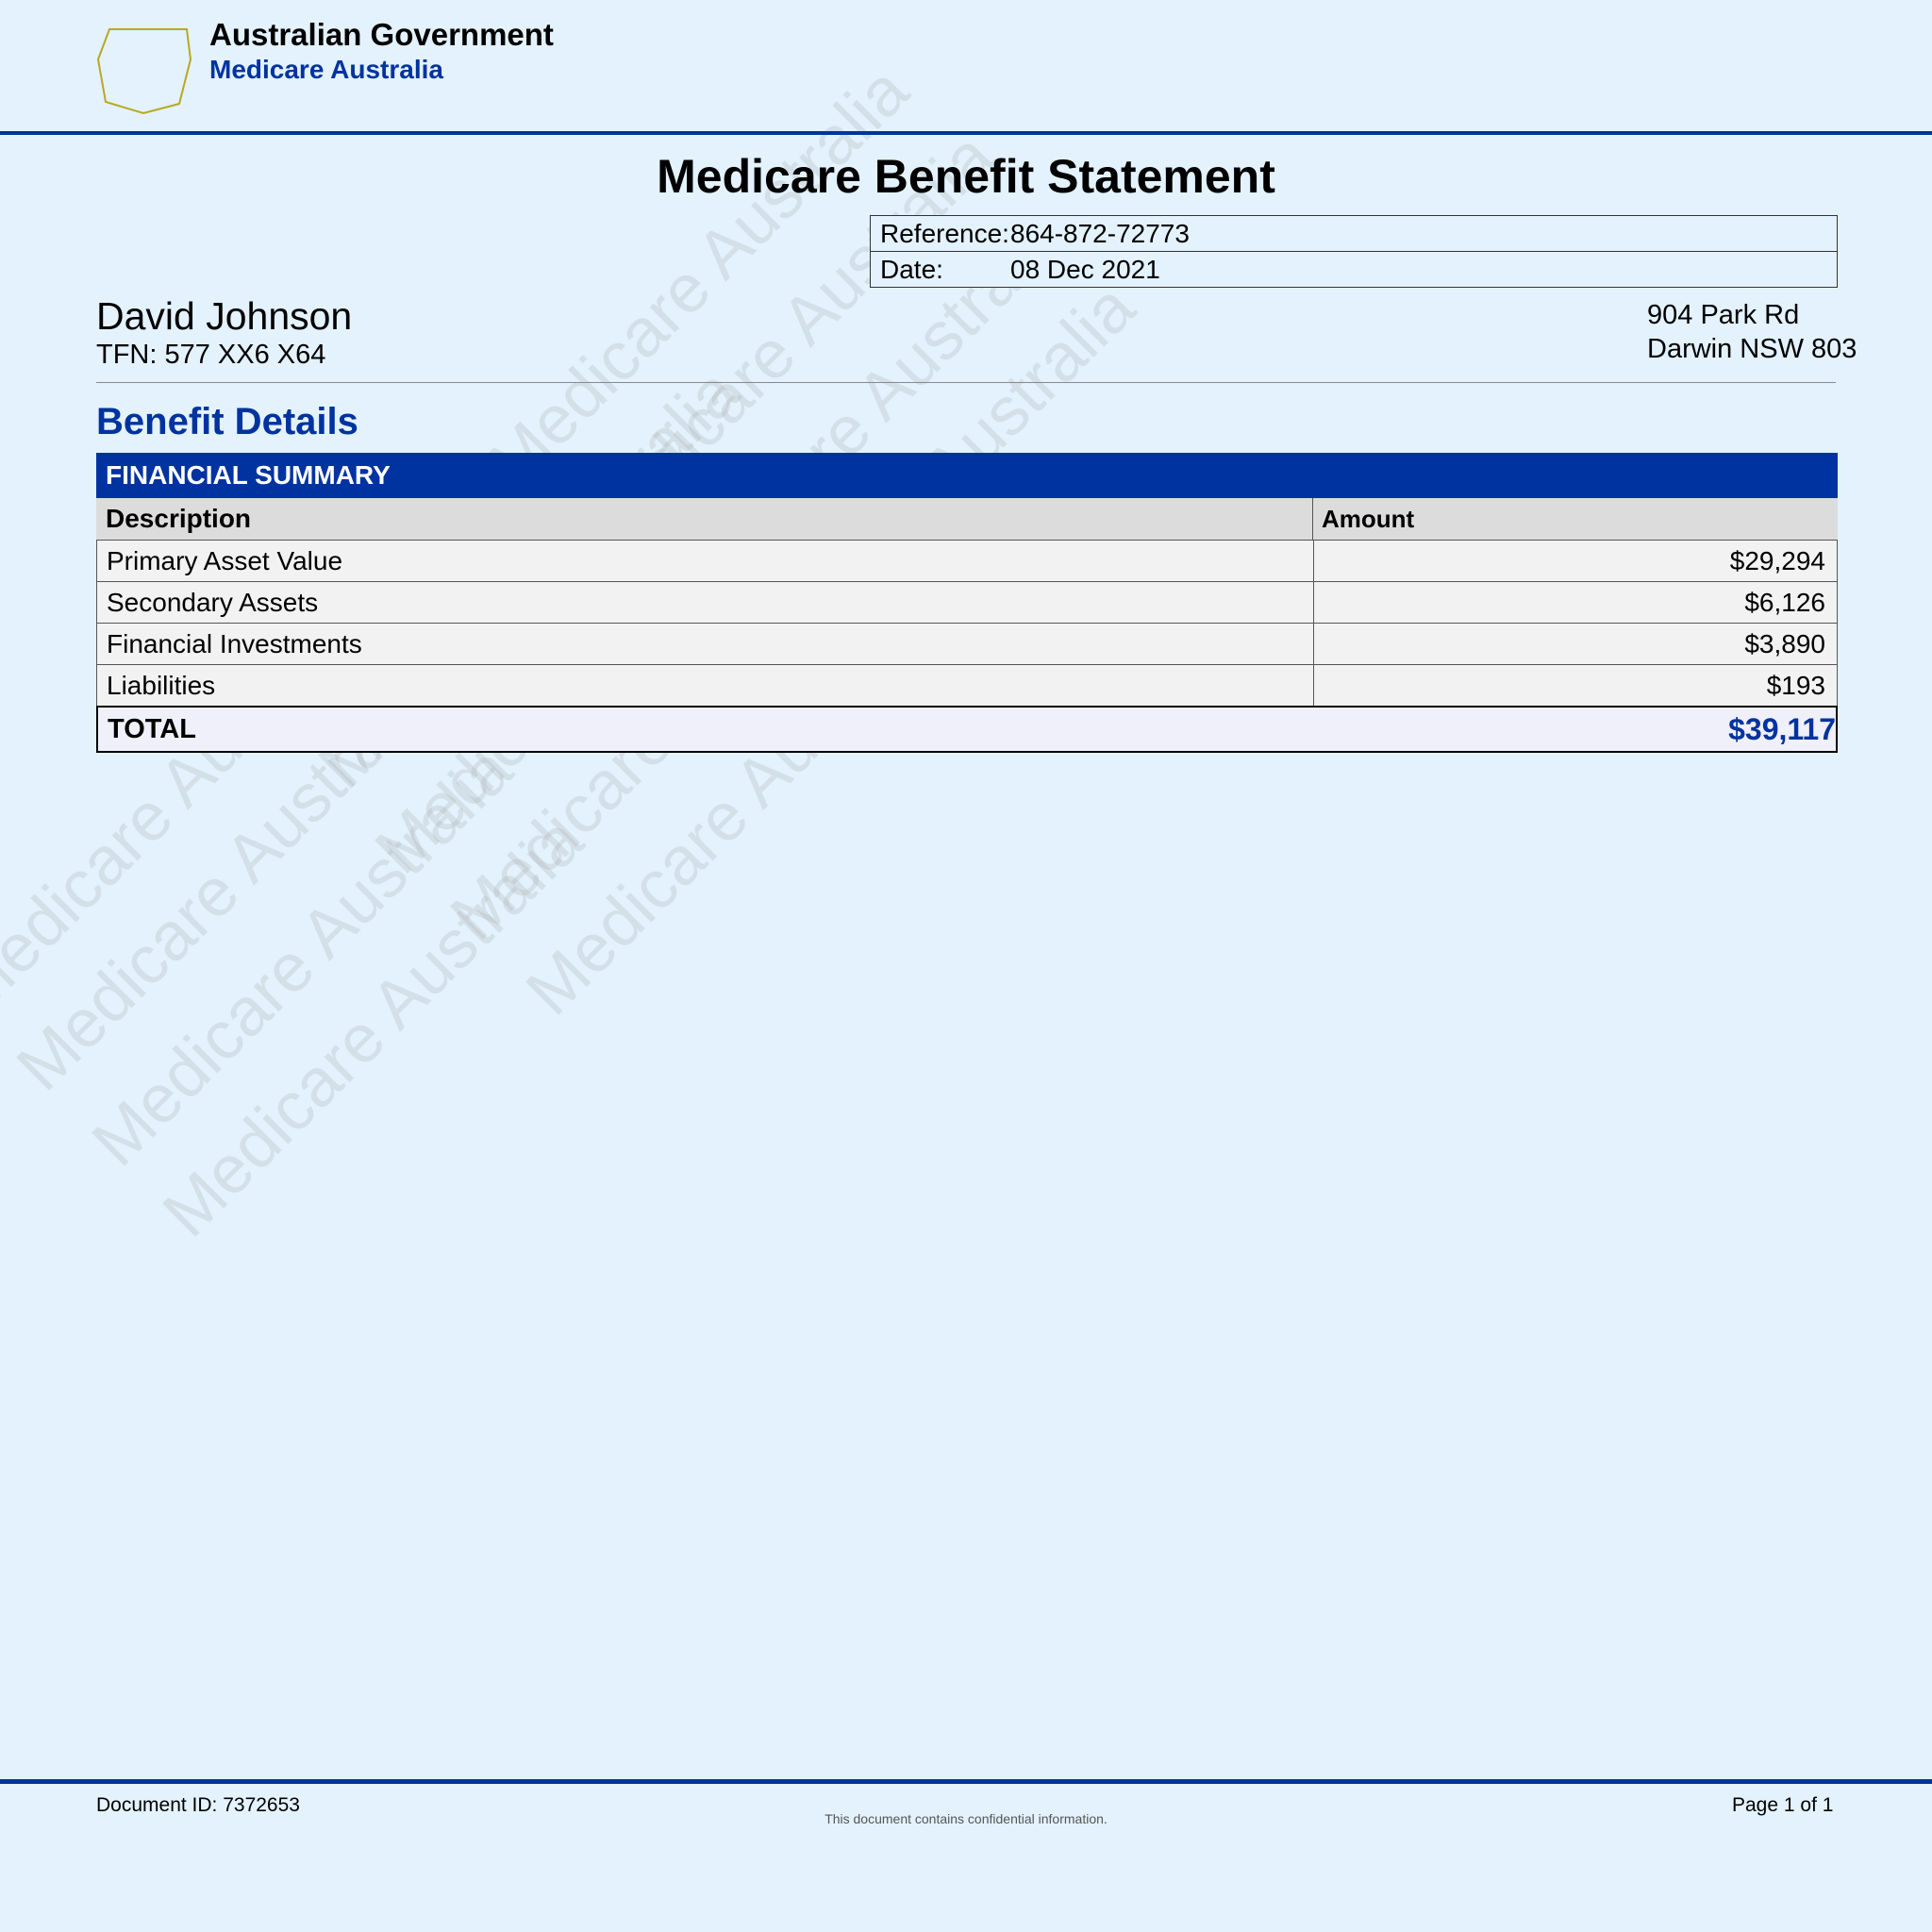 The width and height of the screenshot is (1932, 1932). I want to click on page-number: Page 1 of 1, so click(1783, 1805).